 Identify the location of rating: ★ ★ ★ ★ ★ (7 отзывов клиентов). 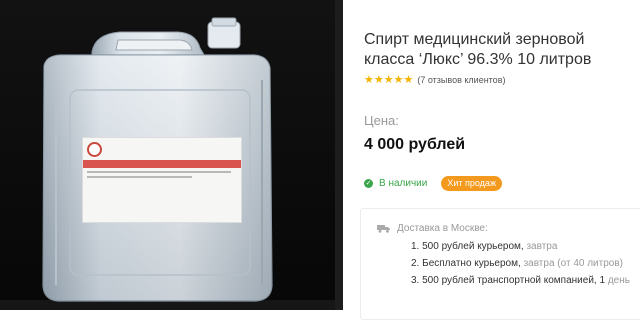
(434, 80).